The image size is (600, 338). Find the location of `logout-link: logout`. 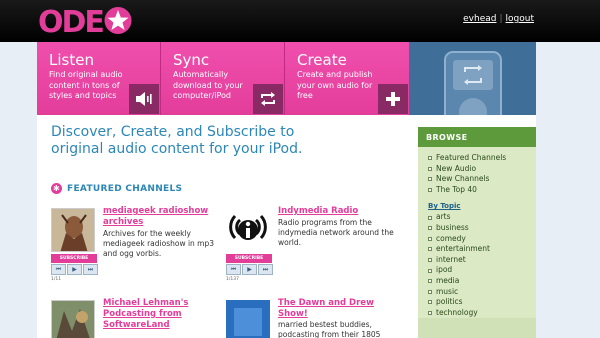

logout-link: logout is located at coordinates (520, 19).